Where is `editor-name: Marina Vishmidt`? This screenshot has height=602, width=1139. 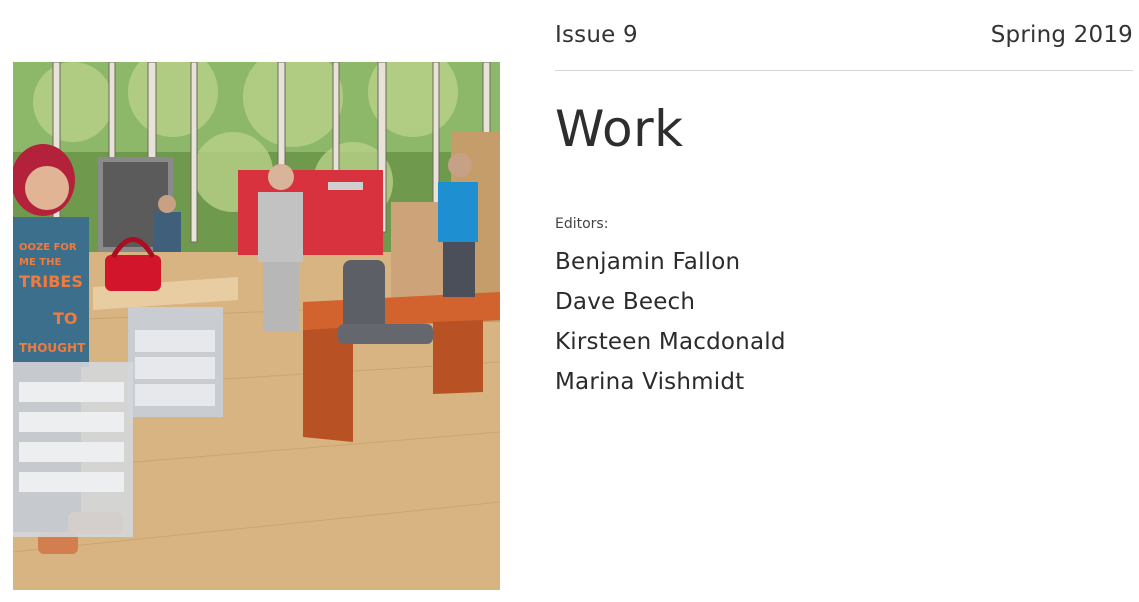 editor-name: Marina Vishmidt is located at coordinates (670, 382).